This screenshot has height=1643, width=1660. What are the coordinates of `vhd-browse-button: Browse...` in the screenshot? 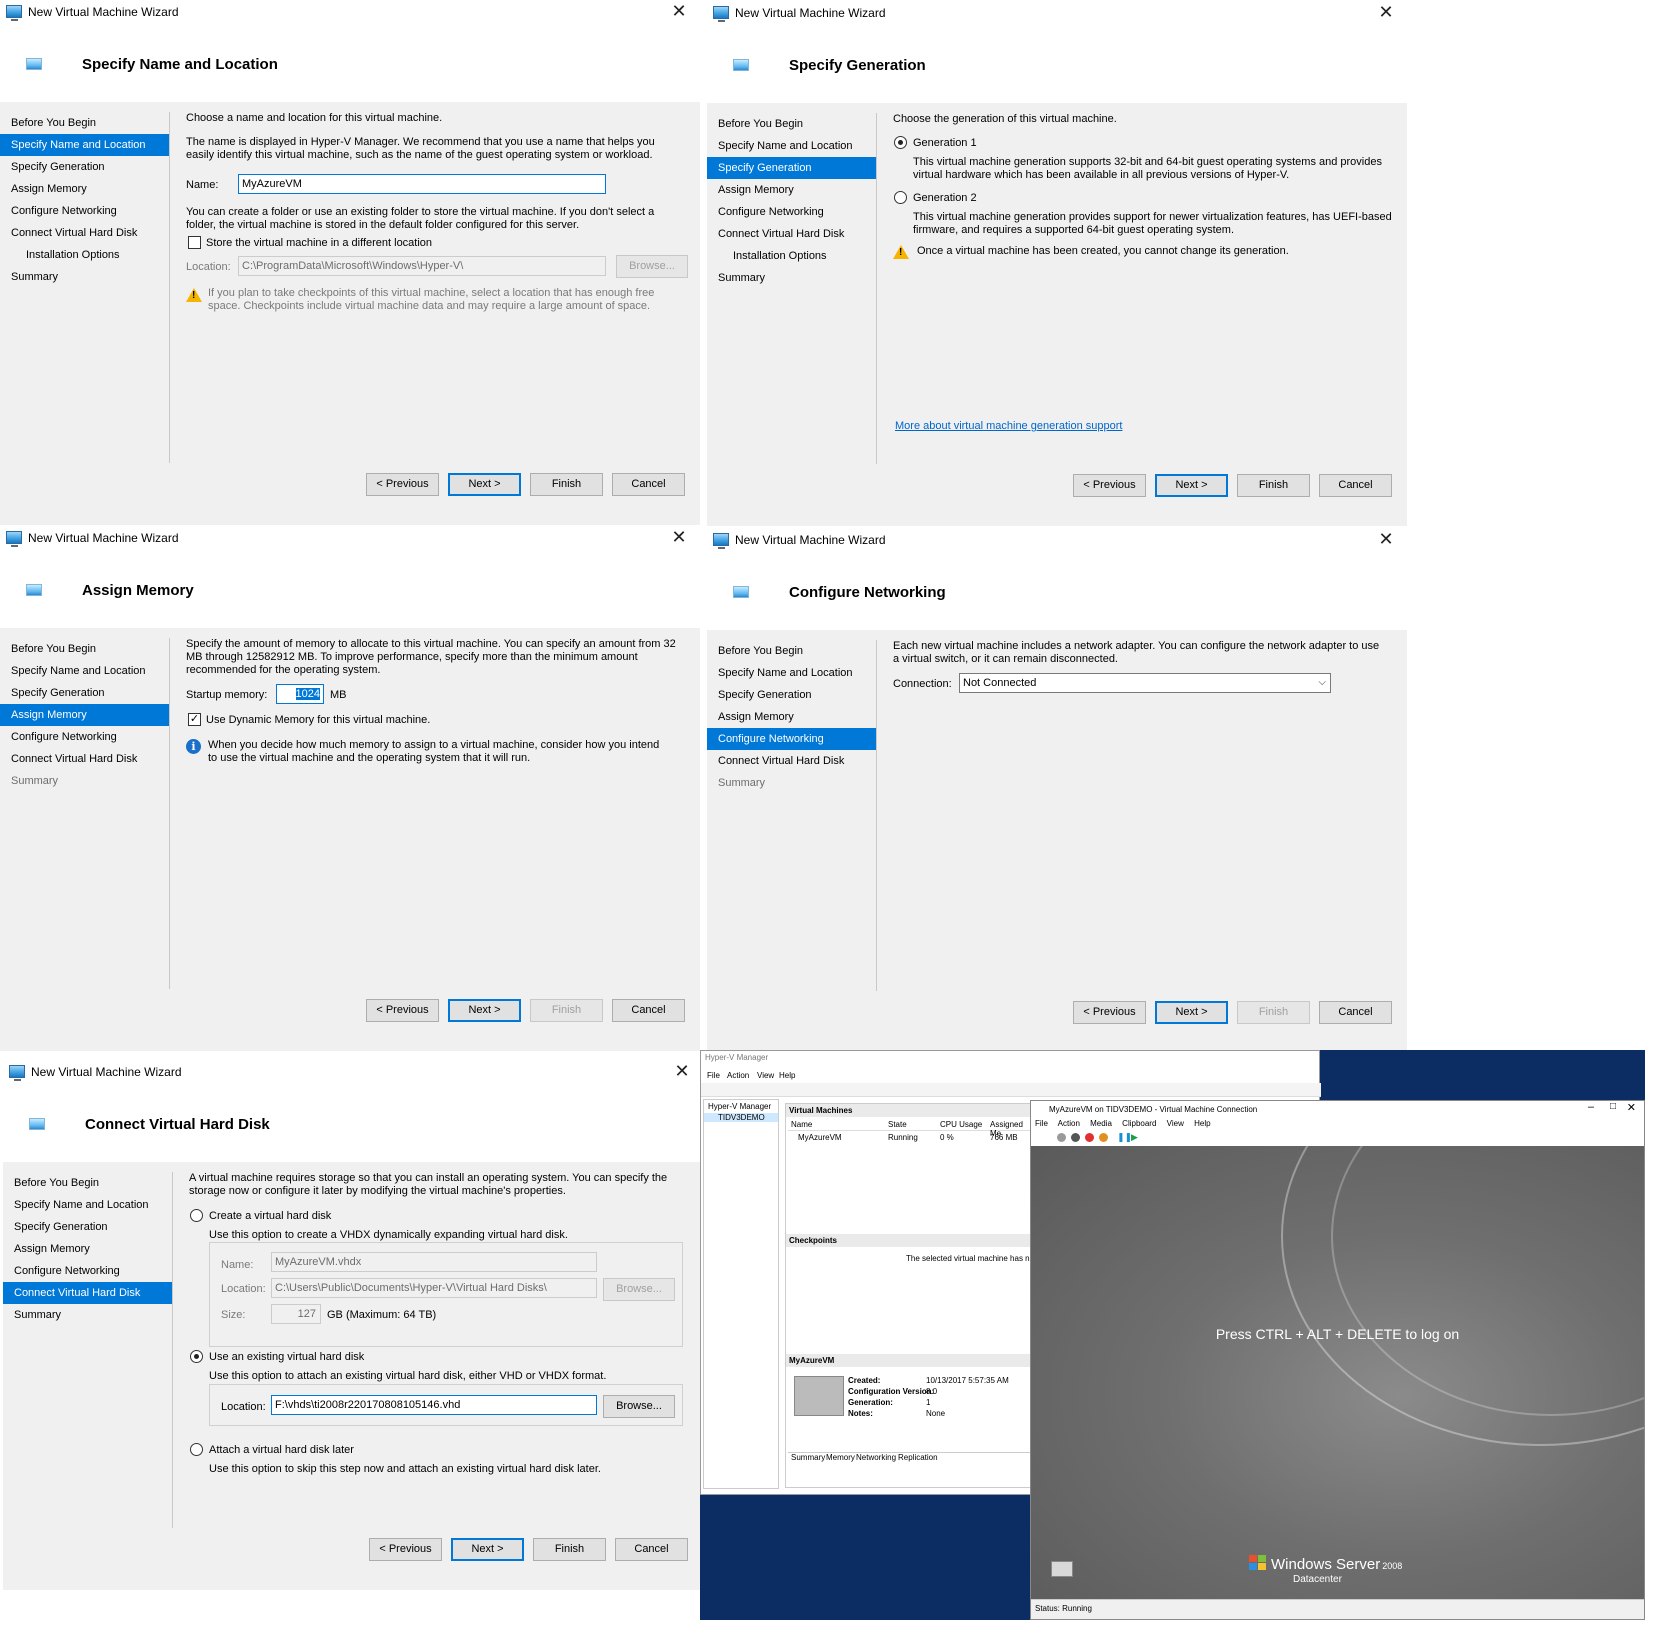 It's located at (639, 1289).